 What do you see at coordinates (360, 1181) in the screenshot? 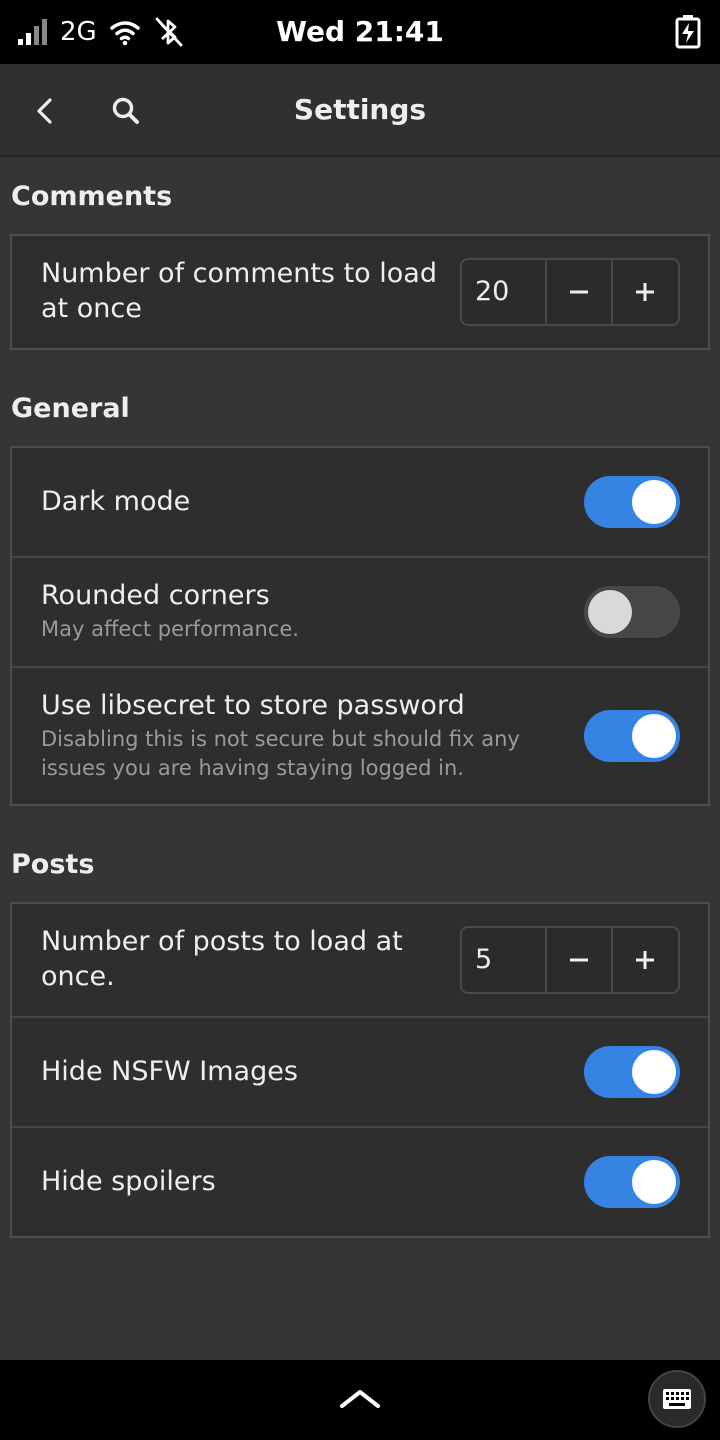
I see `row-hide-spoilers: Hide spoilers` at bounding box center [360, 1181].